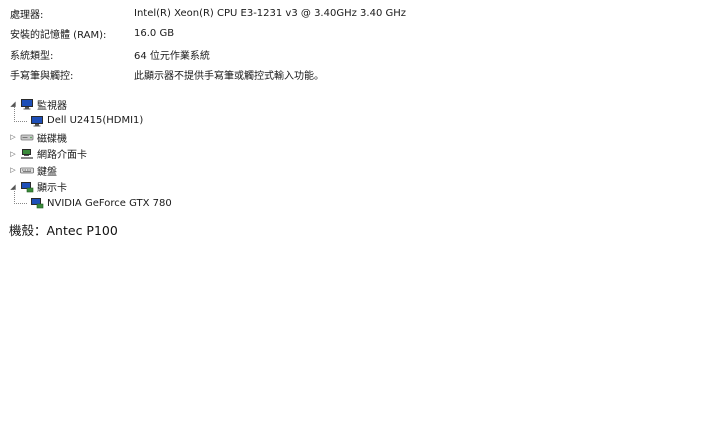  Describe the element at coordinates (63, 230) in the screenshot. I see `case-caption: 機殼：Antec P100` at that location.